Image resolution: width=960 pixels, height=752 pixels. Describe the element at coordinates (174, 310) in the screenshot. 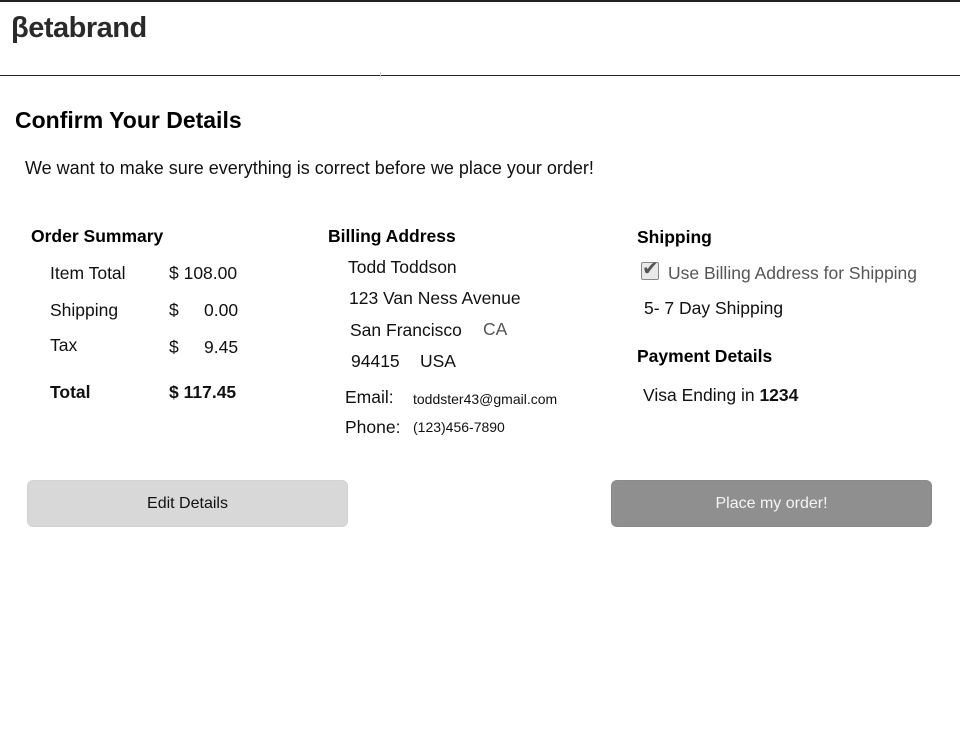

I see `shipping-currency: $` at that location.